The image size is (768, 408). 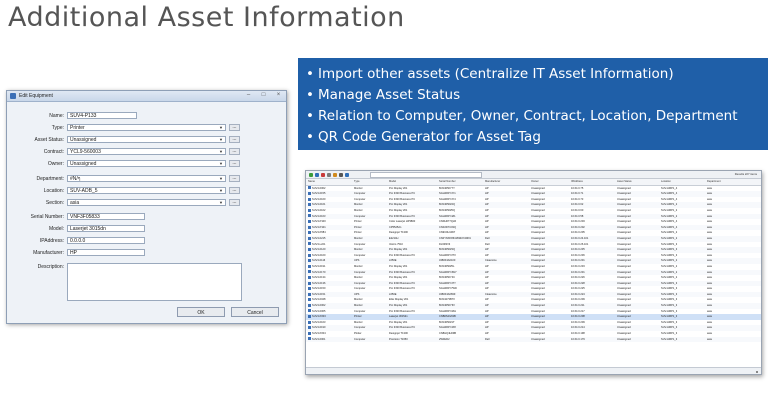 I want to click on ip-address-row: IPAddress: 0.0.0.0, so click(x=146, y=241).